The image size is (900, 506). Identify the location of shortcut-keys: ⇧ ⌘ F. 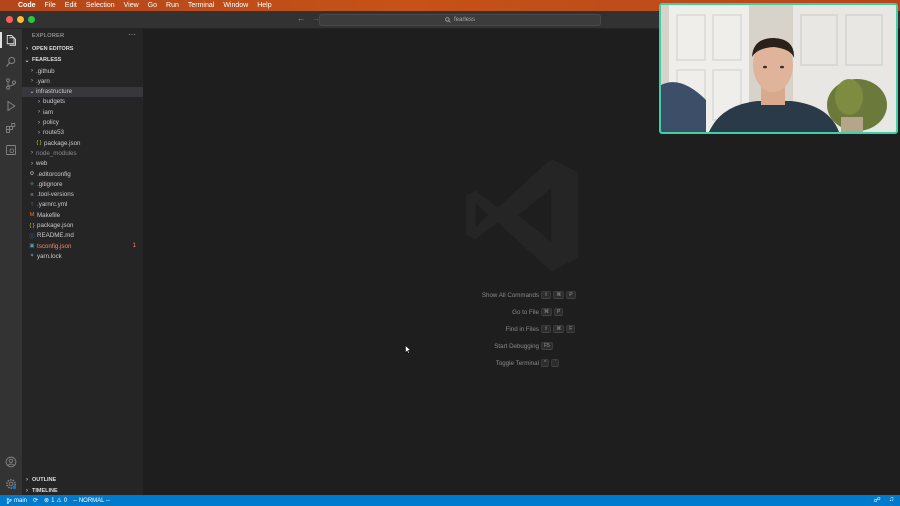
(558, 329).